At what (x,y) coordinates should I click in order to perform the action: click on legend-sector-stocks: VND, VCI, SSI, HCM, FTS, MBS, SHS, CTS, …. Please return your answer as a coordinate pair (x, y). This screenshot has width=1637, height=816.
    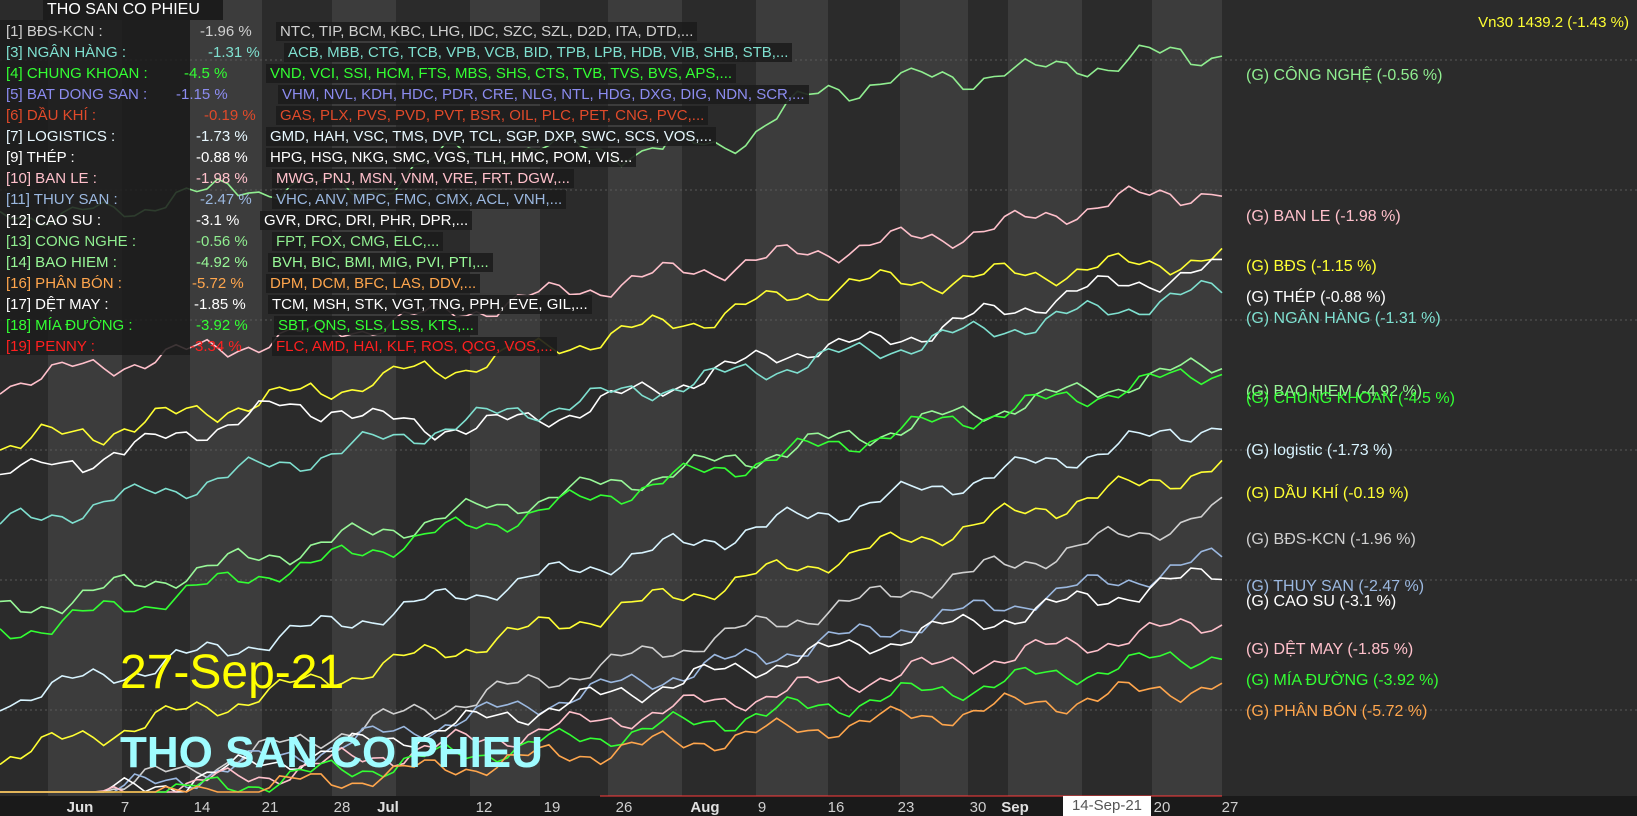
    Looking at the image, I should click on (501, 73).